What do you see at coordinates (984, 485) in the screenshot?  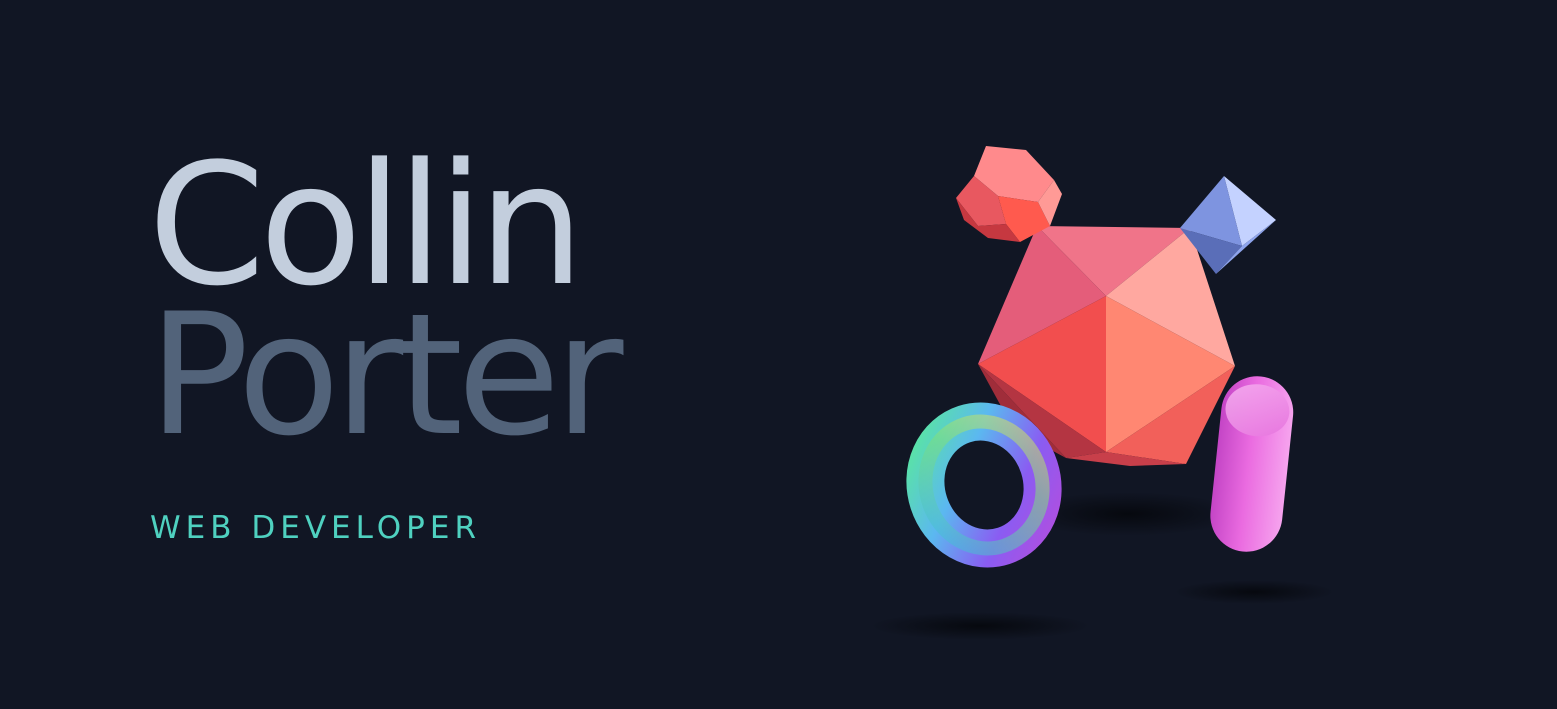 I see `torus-shape` at bounding box center [984, 485].